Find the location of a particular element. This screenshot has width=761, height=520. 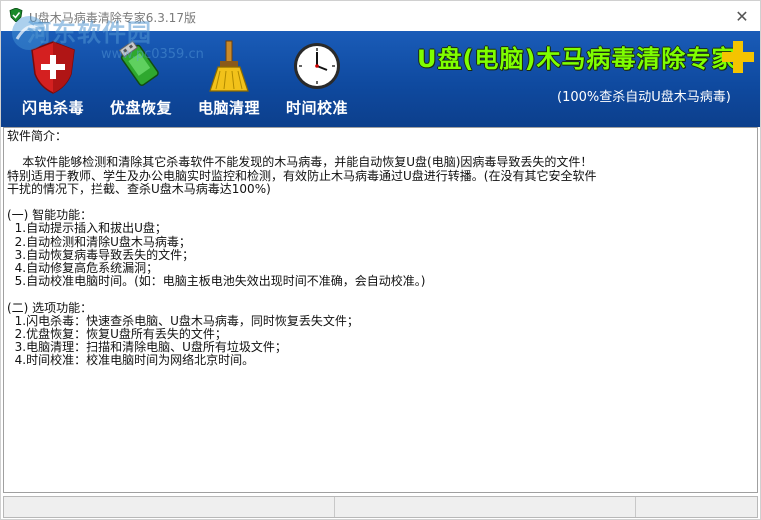

description-line: 软件简介： is located at coordinates (37, 136).